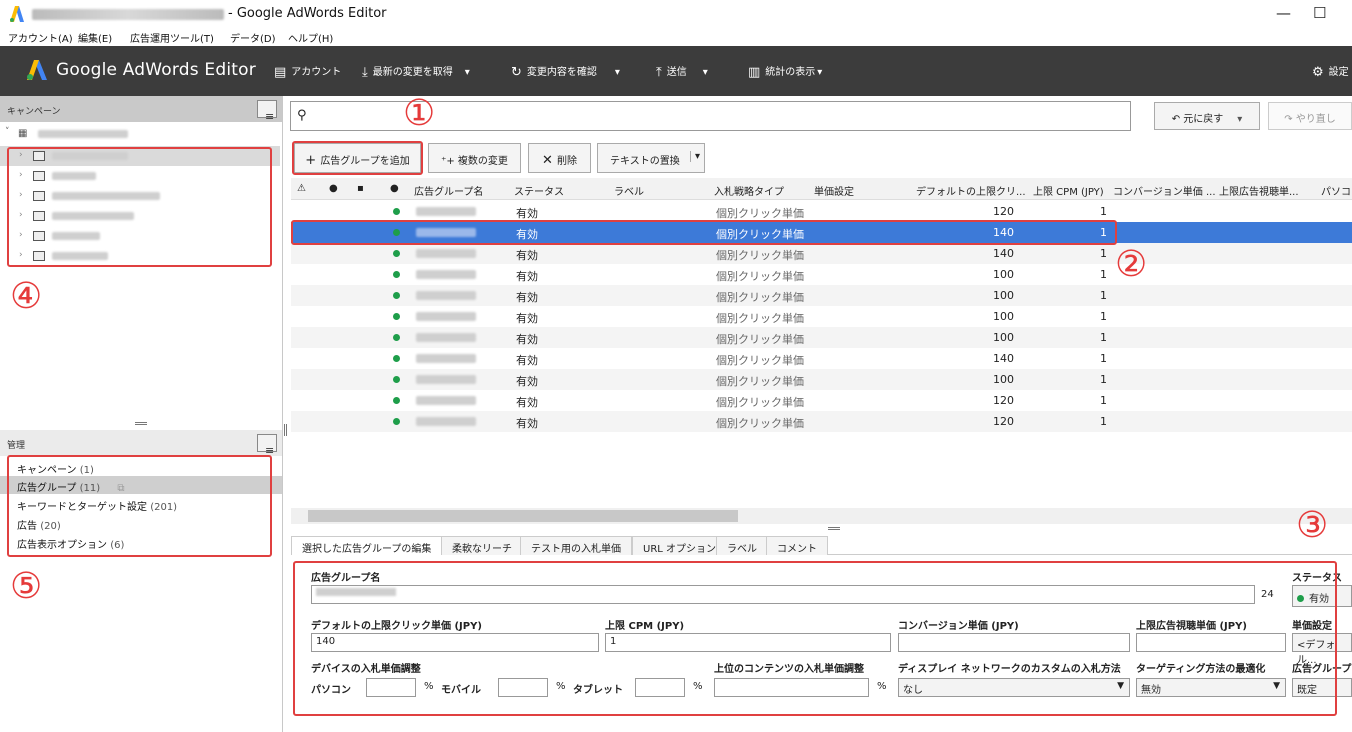  Describe the element at coordinates (416, 71) in the screenshot. I see `get-changes-button: ⤓ 最新の変更を取得 ▾` at that location.